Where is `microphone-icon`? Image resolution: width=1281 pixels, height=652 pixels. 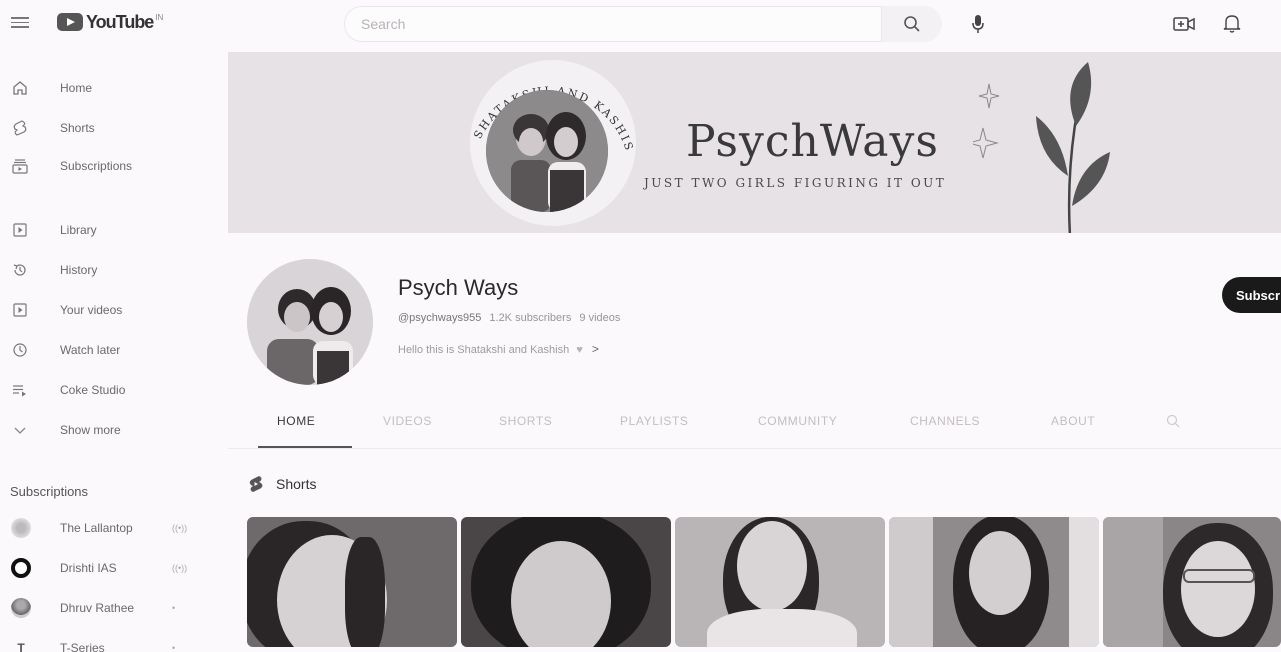
microphone-icon is located at coordinates (978, 24).